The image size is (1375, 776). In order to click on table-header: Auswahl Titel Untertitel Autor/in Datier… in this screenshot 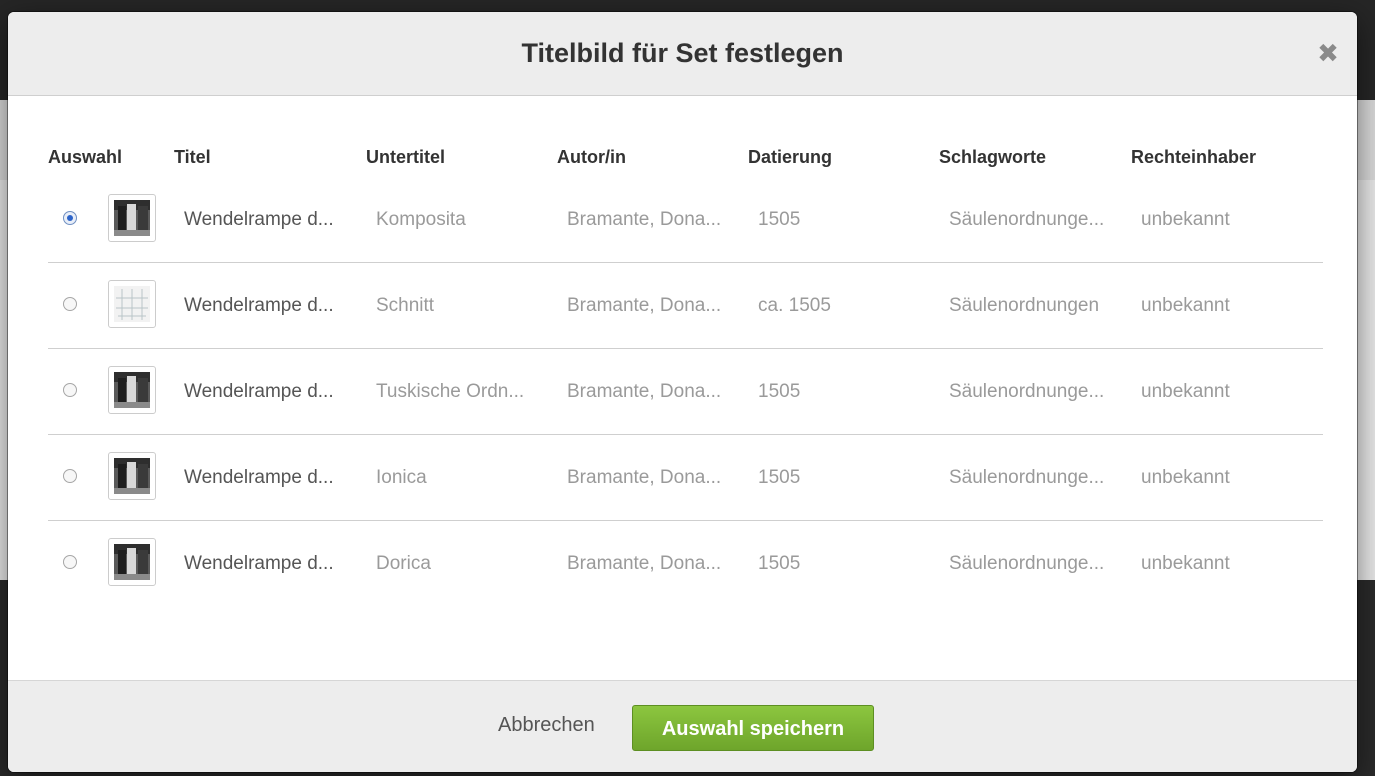, I will do `click(685, 157)`.